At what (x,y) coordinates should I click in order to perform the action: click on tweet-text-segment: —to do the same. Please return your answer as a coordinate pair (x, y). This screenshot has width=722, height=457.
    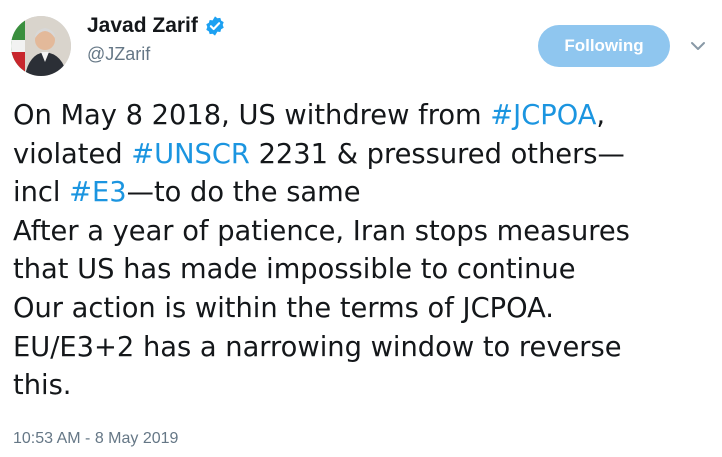
    Looking at the image, I should click on (243, 193).